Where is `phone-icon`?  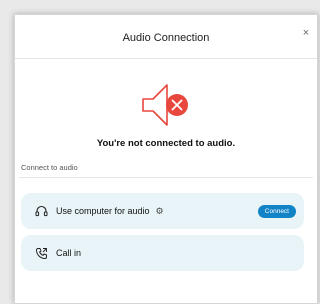
phone-icon is located at coordinates (41, 253).